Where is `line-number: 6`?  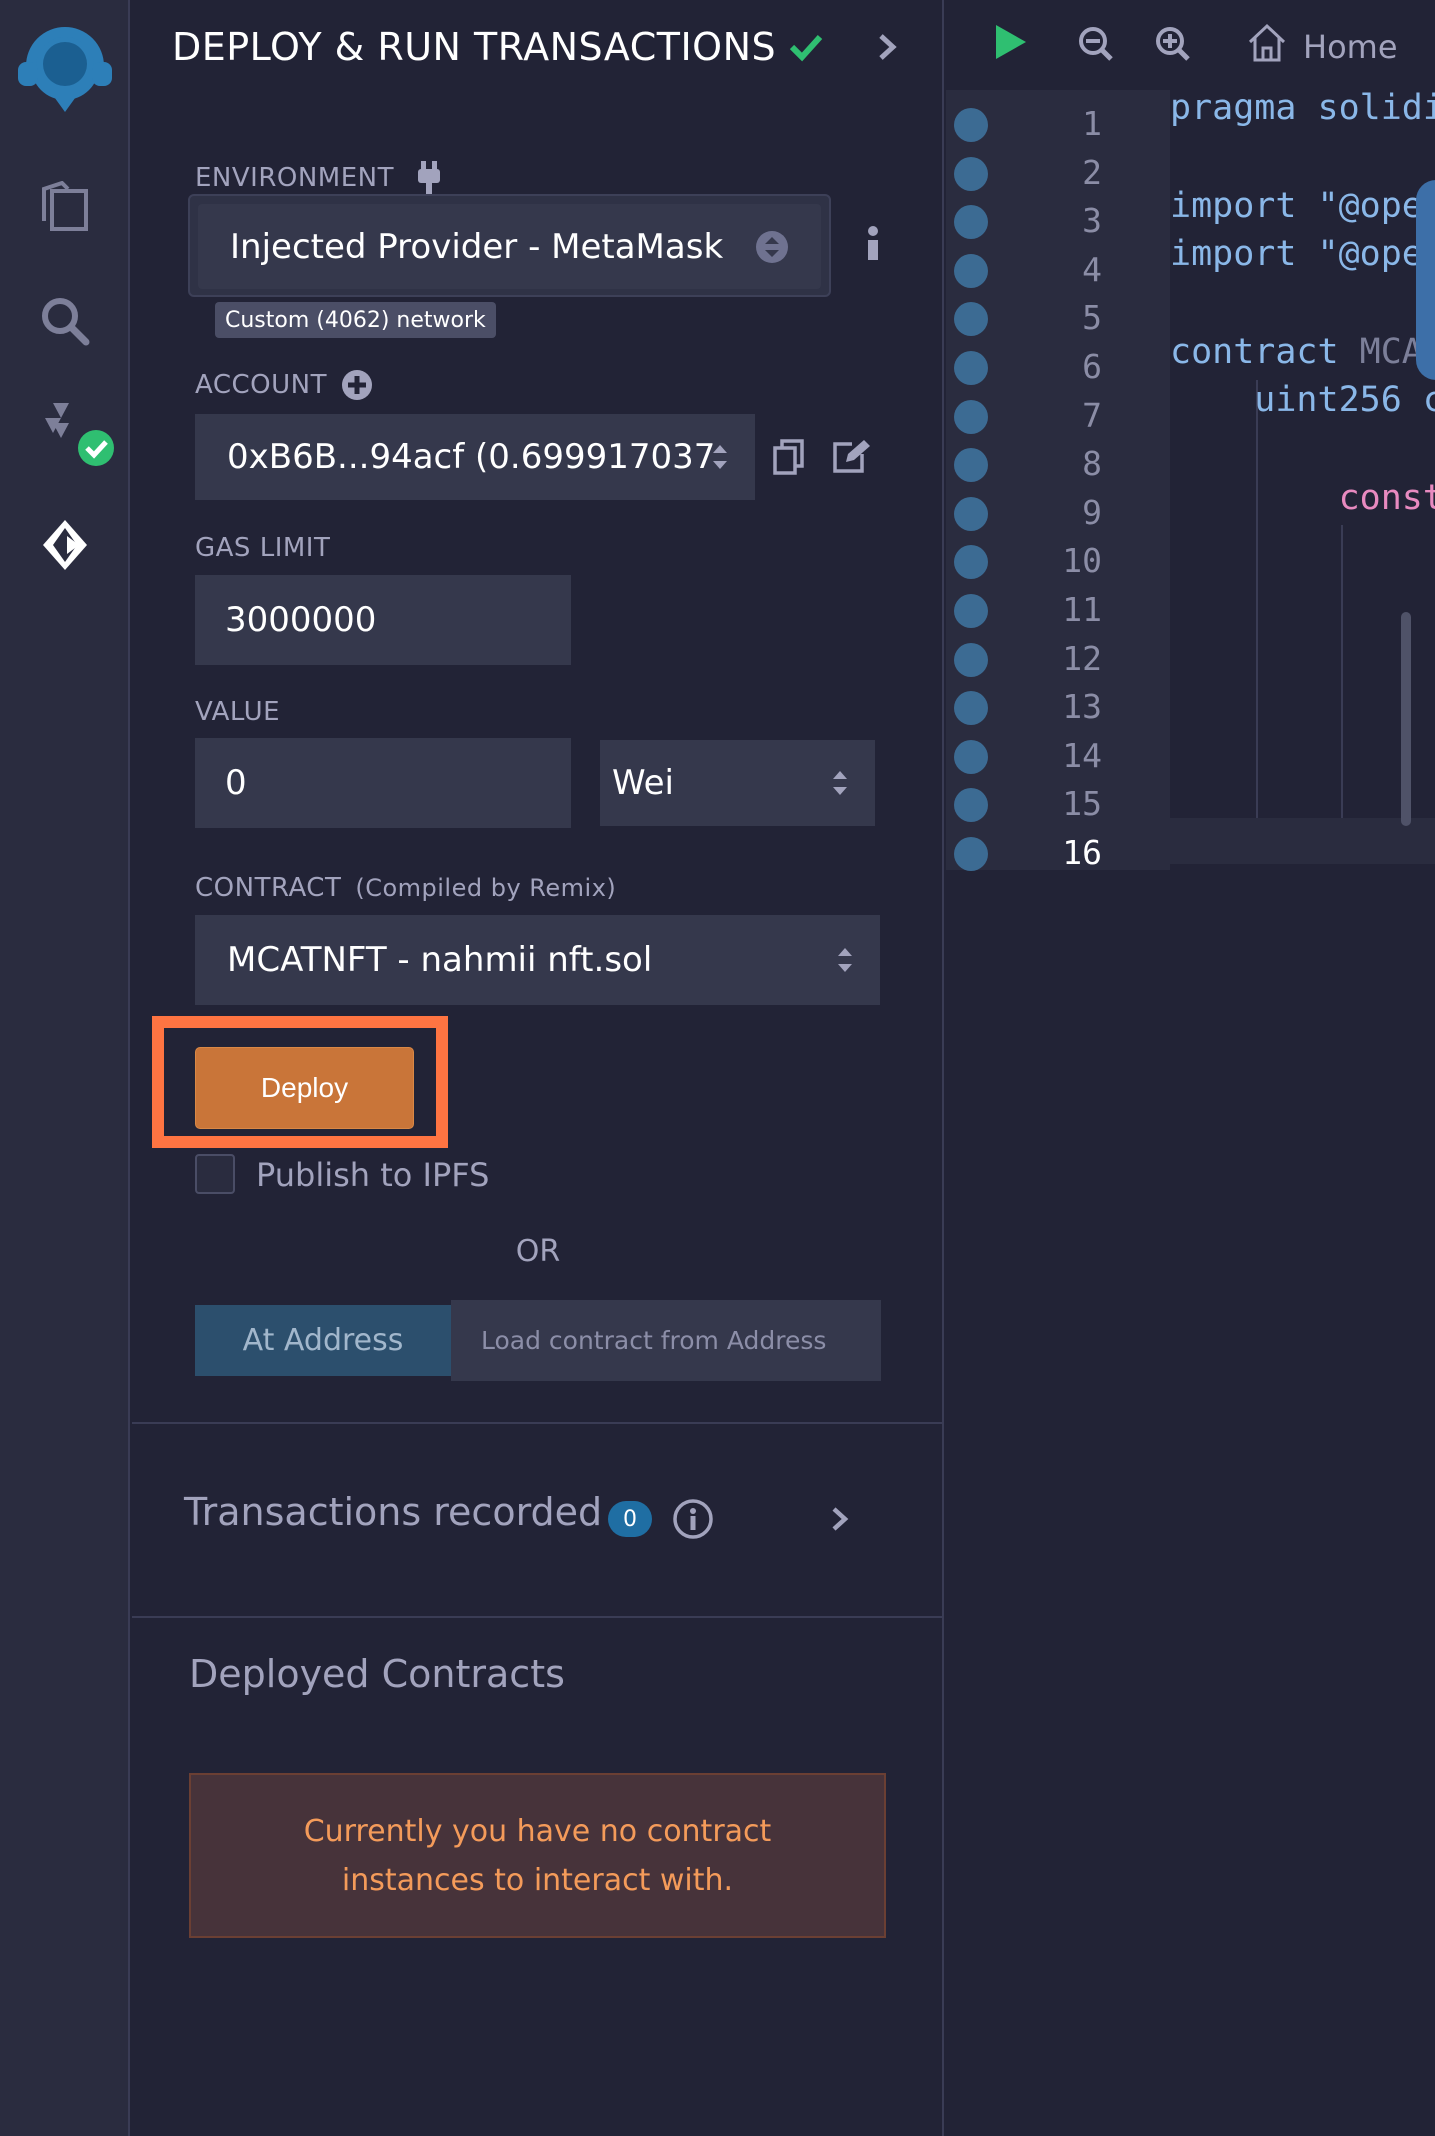 line-number: 6 is located at coordinates (1092, 366).